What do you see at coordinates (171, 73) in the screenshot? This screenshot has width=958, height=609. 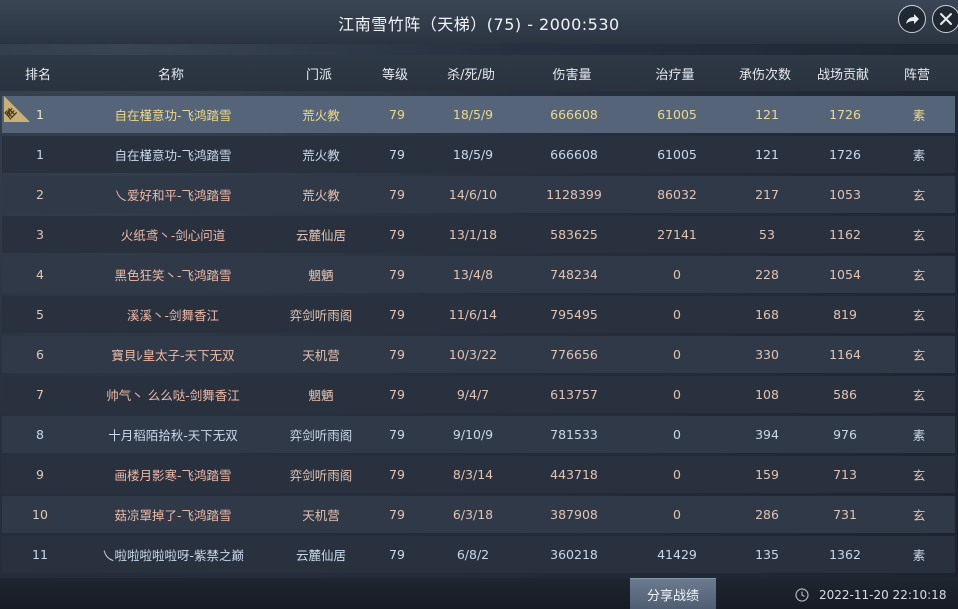 I see `header-name: 名称` at bounding box center [171, 73].